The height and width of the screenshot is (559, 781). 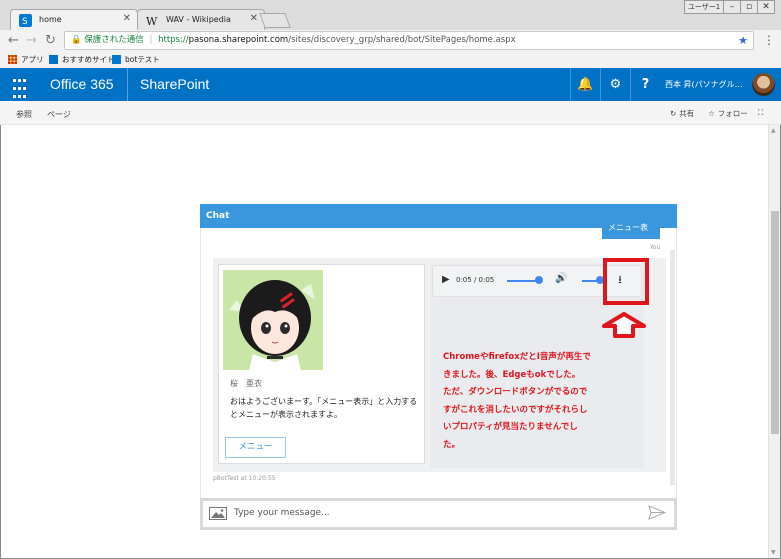 I want to click on sharepoint-icon, so click(x=116, y=59).